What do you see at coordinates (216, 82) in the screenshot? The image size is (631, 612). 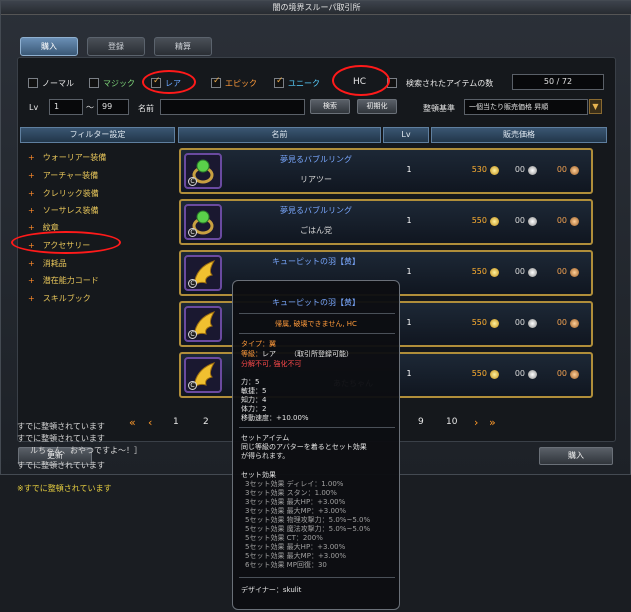 I see `epic-checkbox` at bounding box center [216, 82].